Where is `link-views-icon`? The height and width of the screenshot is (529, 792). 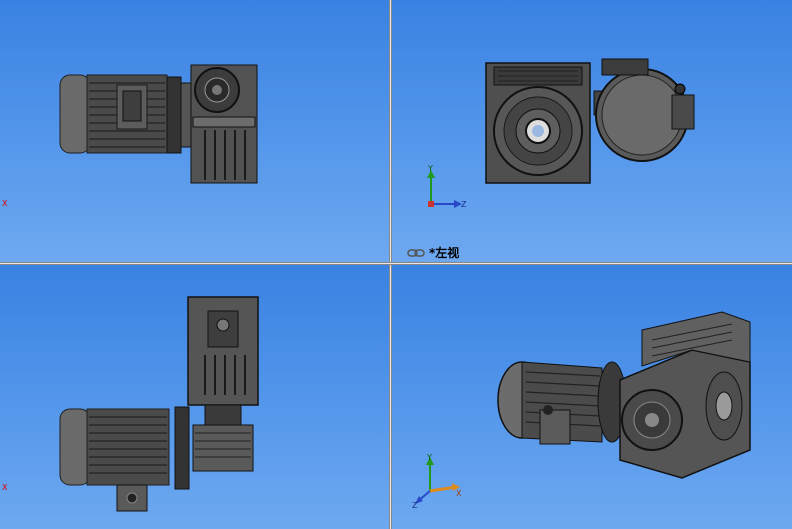 link-views-icon is located at coordinates (416, 253).